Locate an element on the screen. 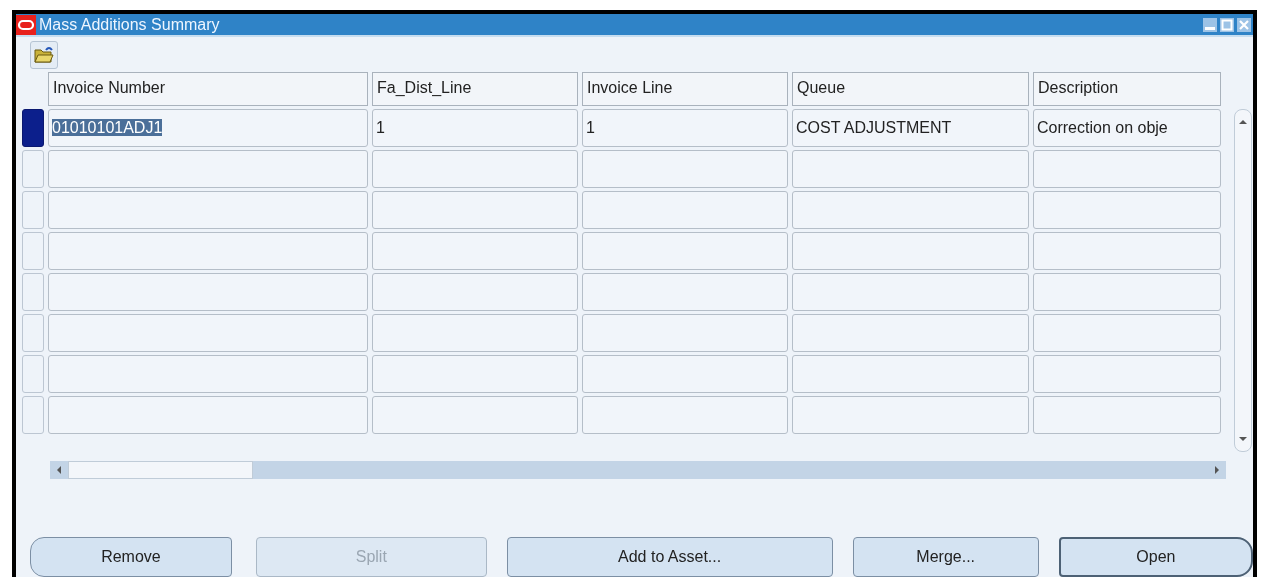  table-cell: 01010101ADJ1 is located at coordinates (208, 128).